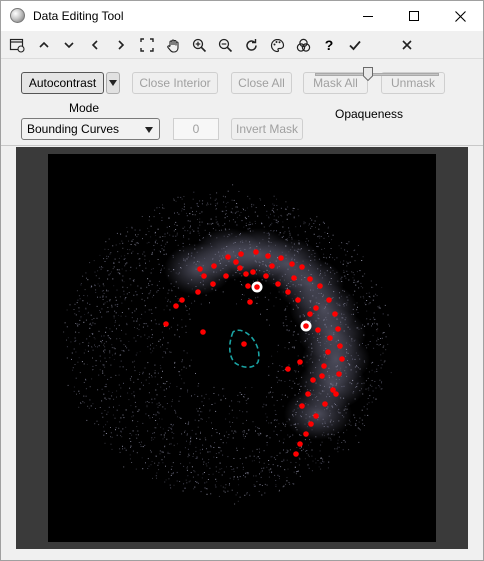 The height and width of the screenshot is (561, 484). I want to click on pan-button, so click(173, 45).